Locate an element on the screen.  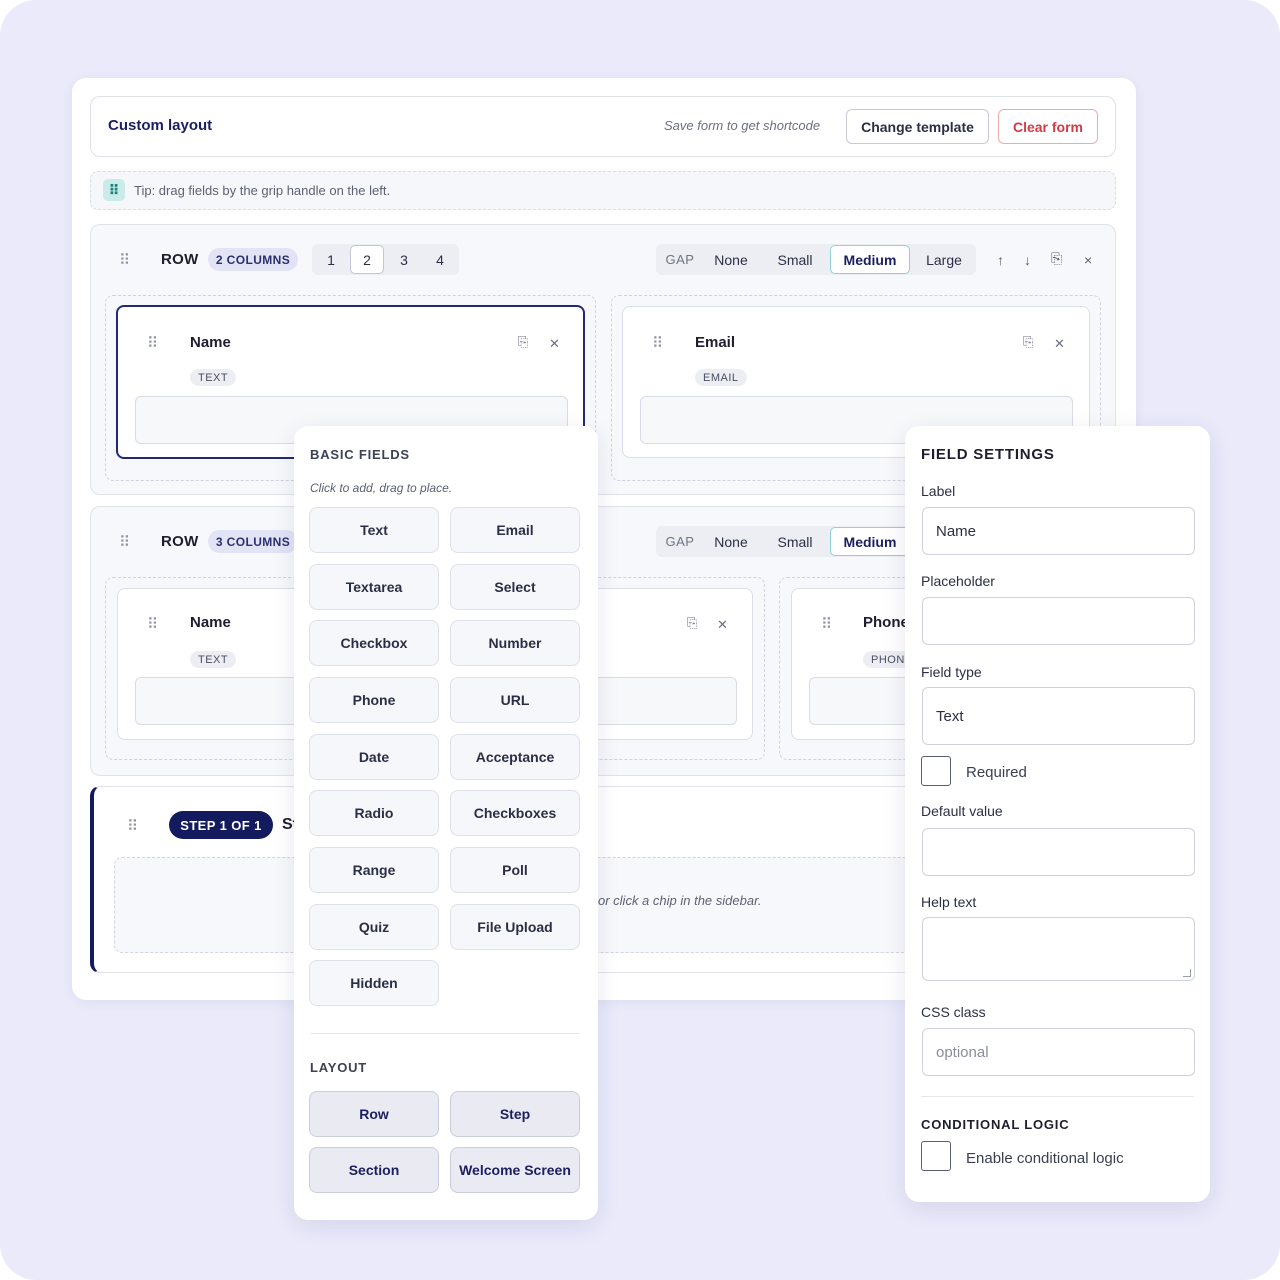
chip-number: Number is located at coordinates (515, 643).